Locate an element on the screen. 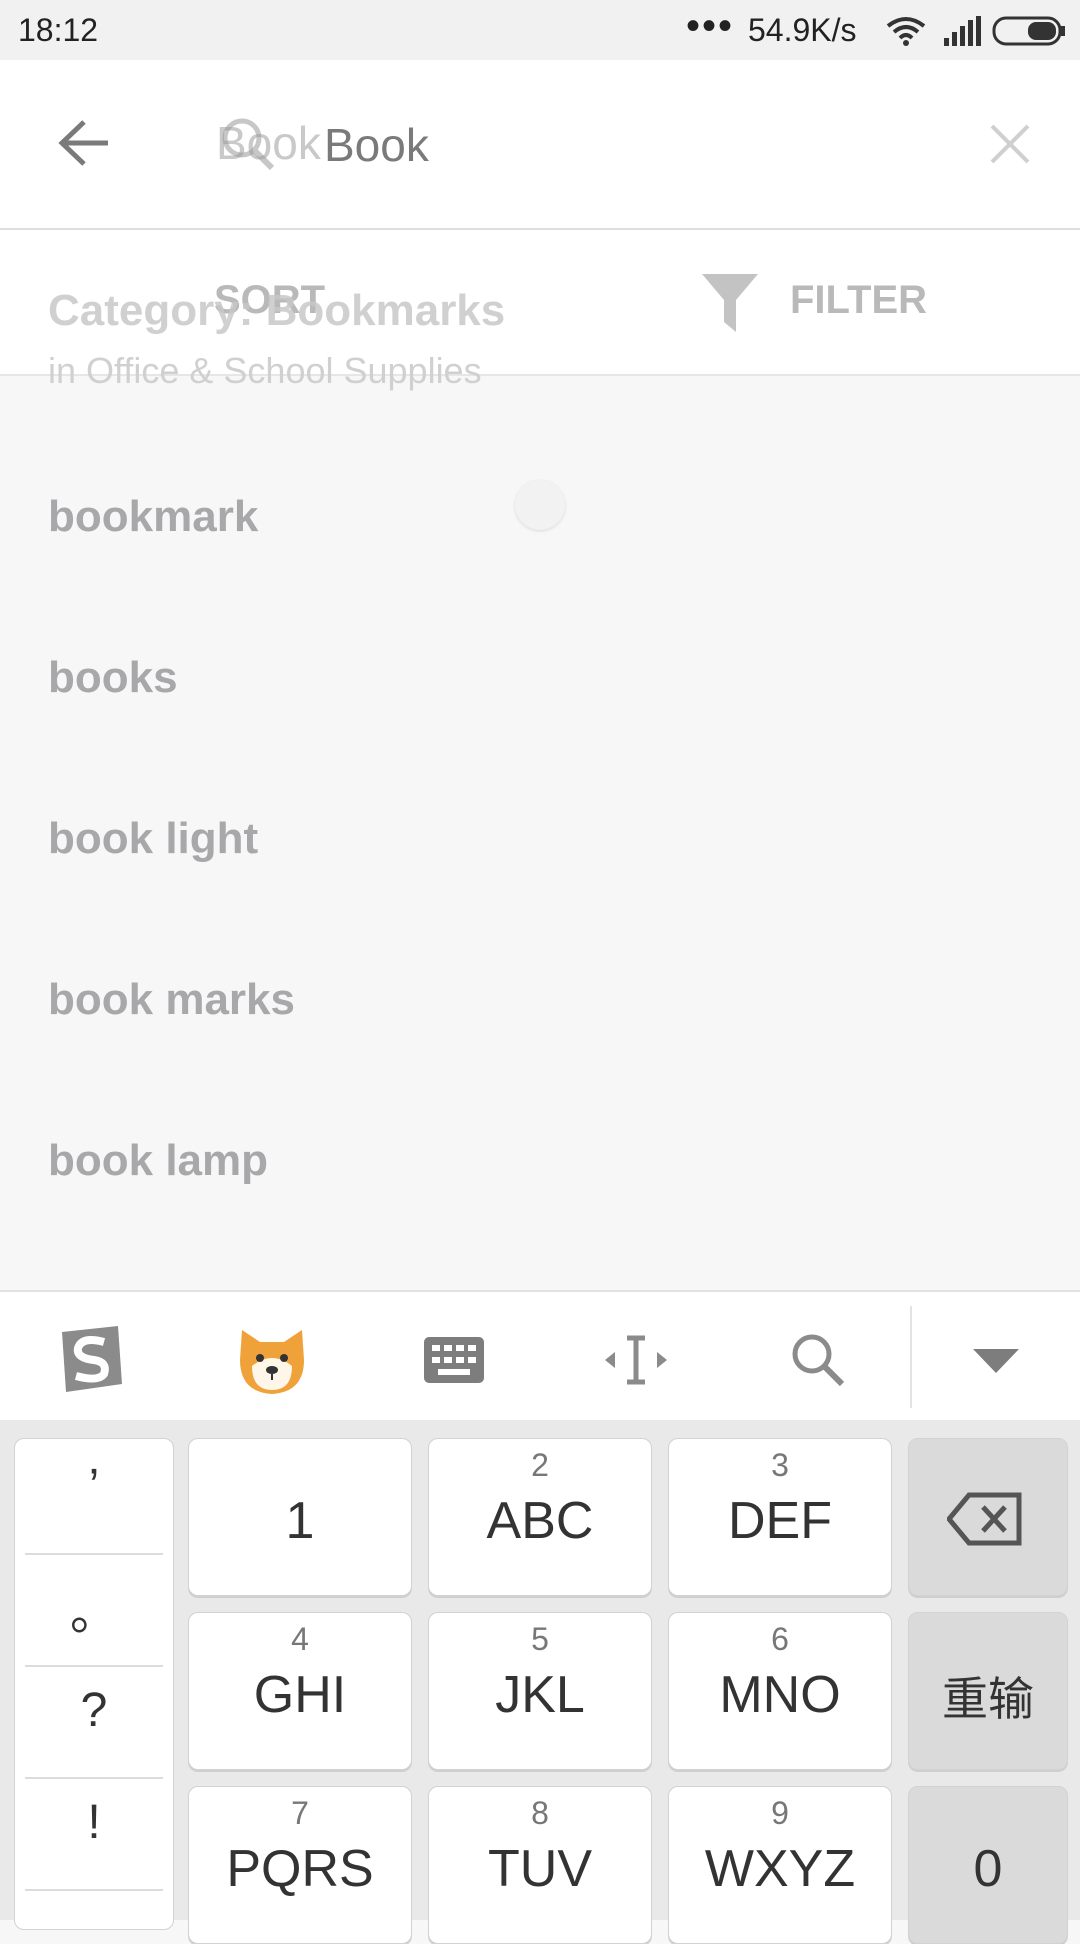 This screenshot has width=1080, height=1944. back-arrow-icon is located at coordinates (84, 145).